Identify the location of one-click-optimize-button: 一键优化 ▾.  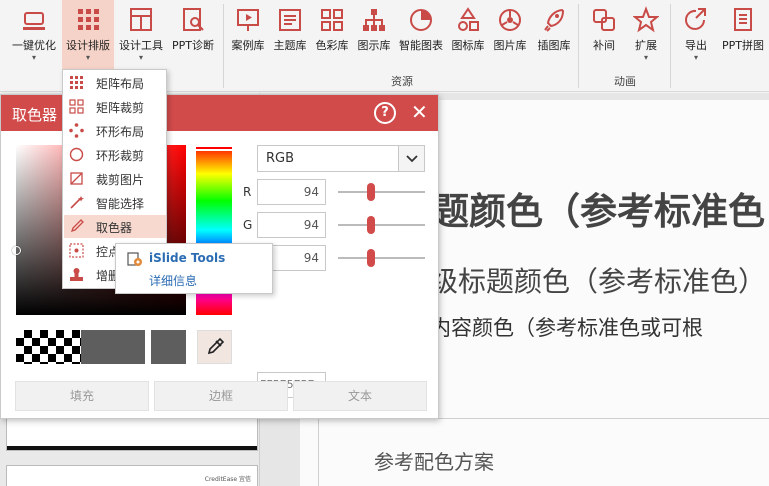
(34, 35).